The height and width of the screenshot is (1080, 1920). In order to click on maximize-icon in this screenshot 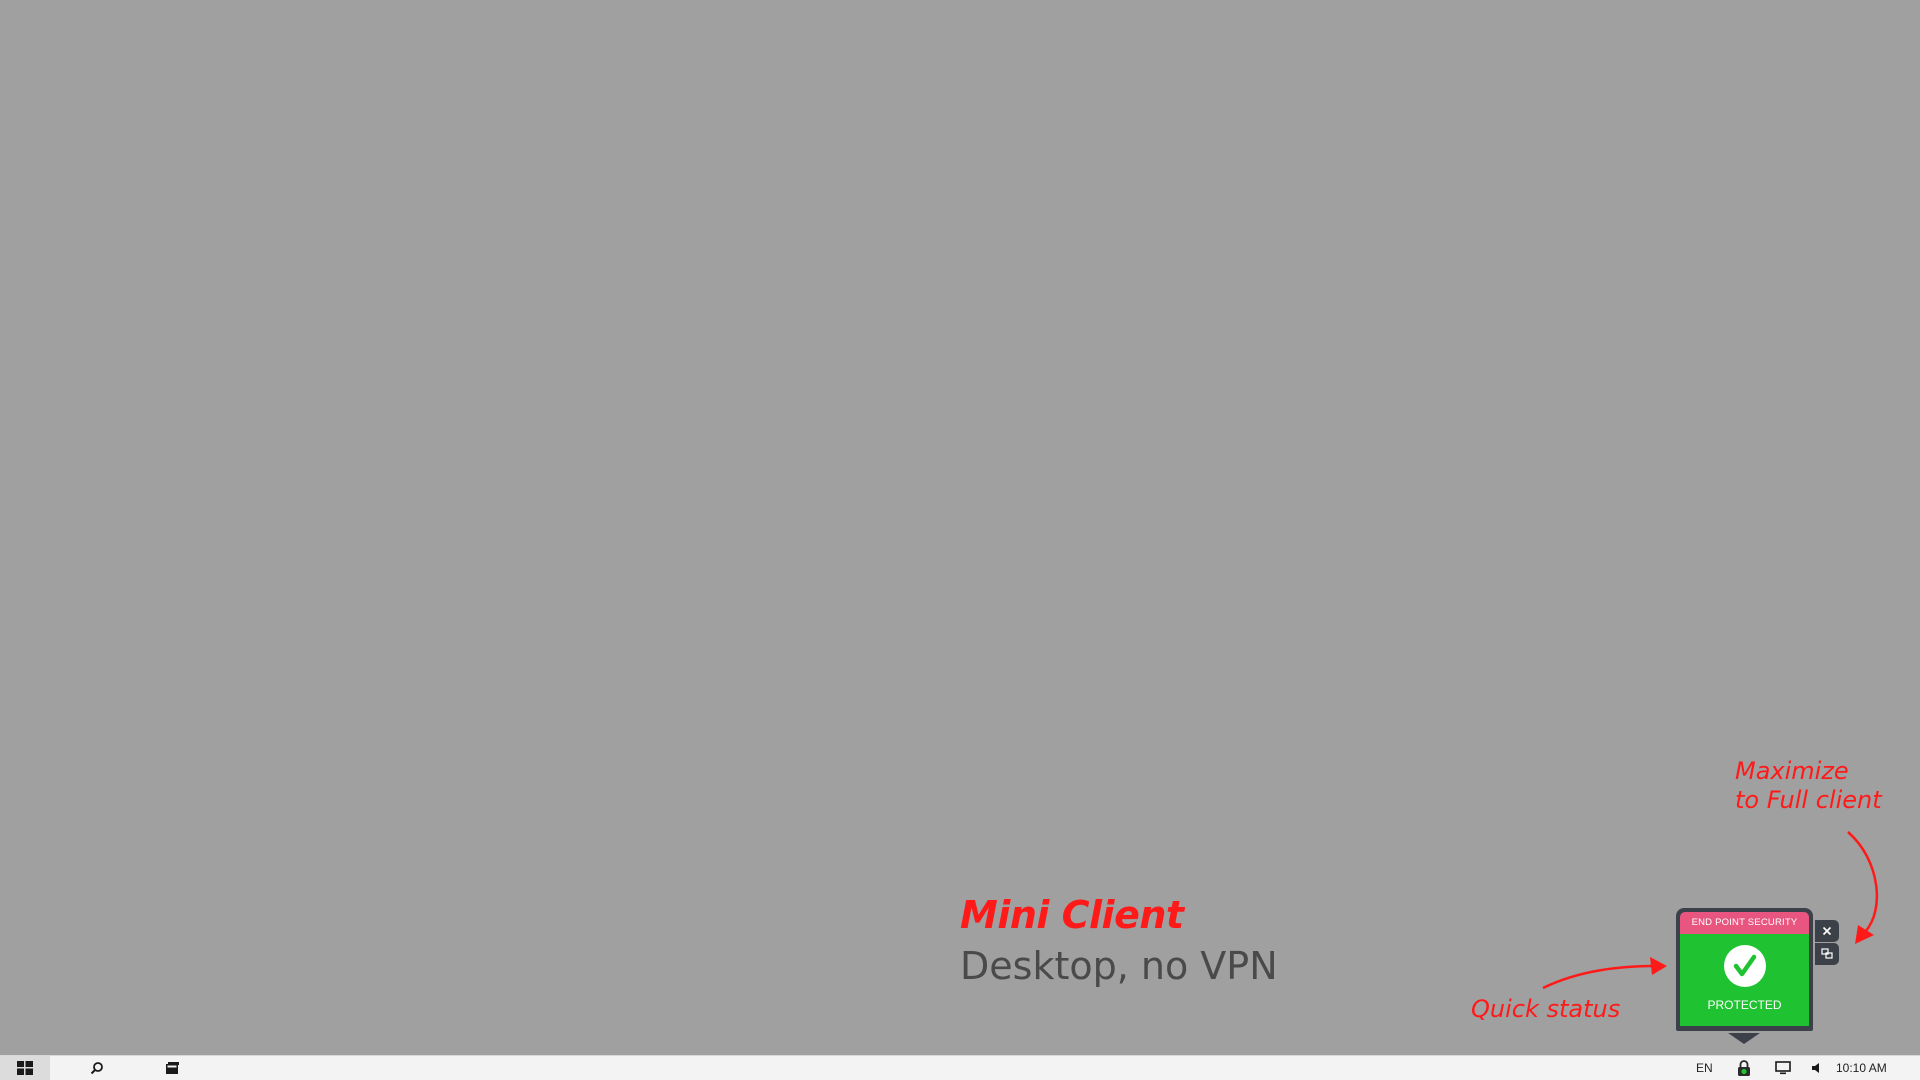, I will do `click(1827, 953)`.